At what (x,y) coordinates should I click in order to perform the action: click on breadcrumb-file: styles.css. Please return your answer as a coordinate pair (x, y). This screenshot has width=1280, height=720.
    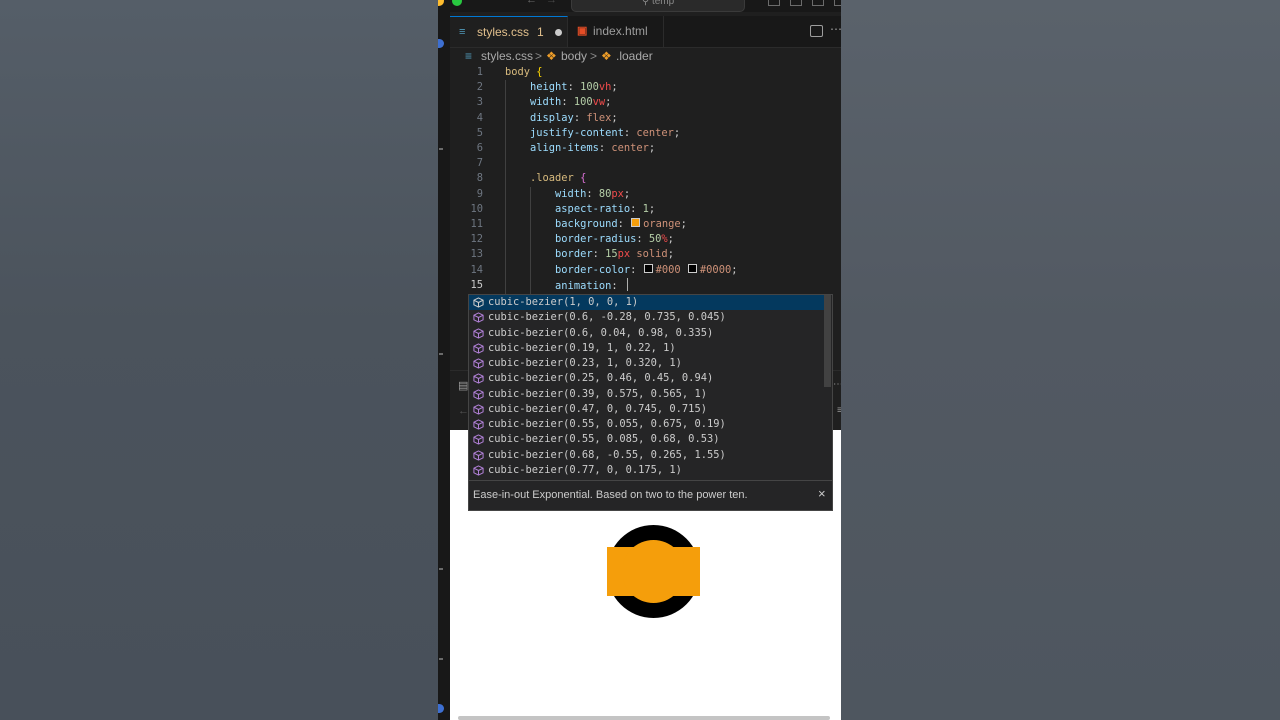
    Looking at the image, I should click on (507, 56).